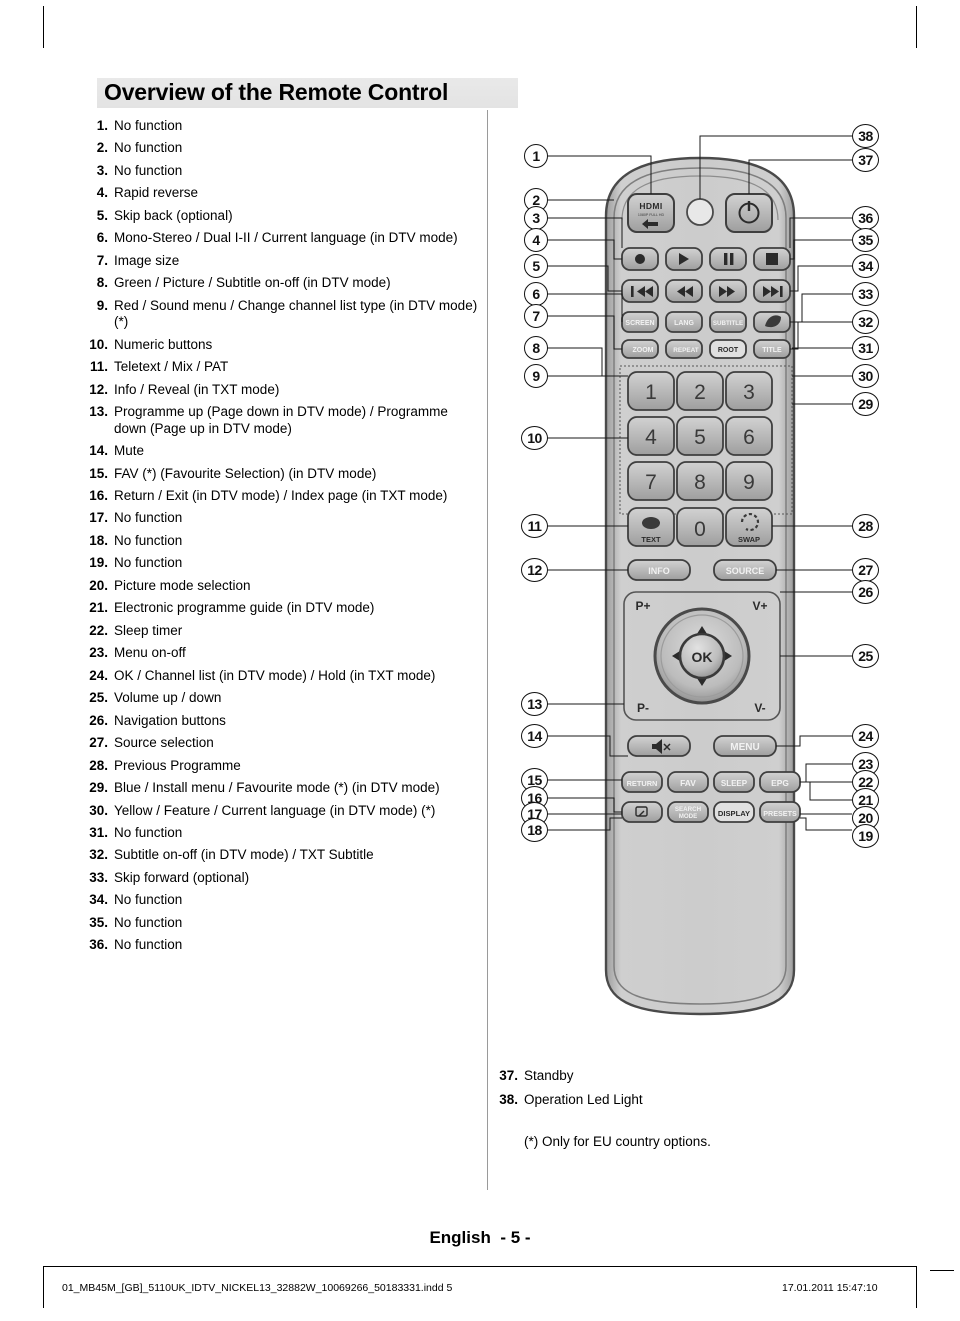  Describe the element at coordinates (147, 260) in the screenshot. I see `list-item-text: Image size` at that location.